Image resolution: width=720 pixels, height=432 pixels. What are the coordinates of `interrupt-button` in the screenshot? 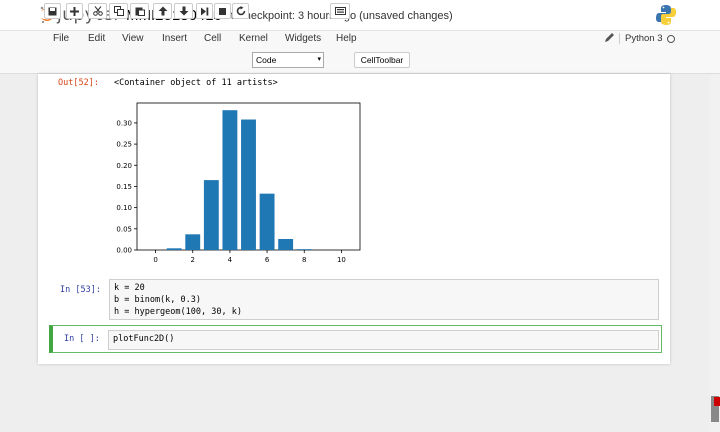 It's located at (222, 11).